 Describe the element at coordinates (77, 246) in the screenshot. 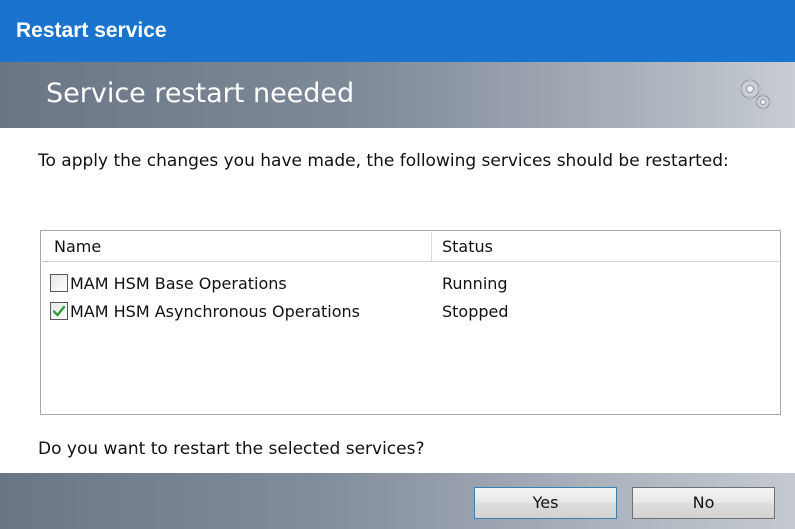

I see `column-header-name: Name` at that location.